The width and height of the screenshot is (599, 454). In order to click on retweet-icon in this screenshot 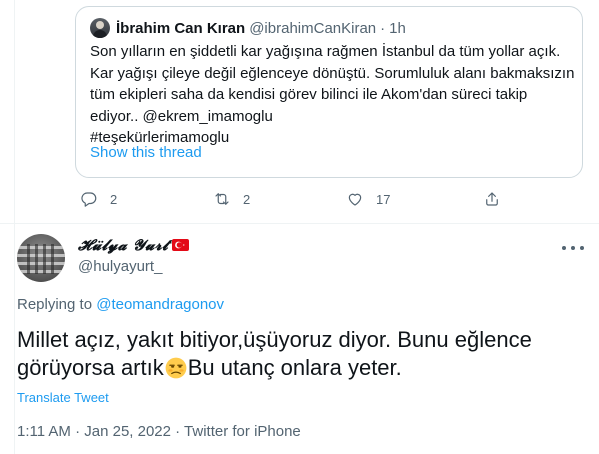, I will do `click(222, 199)`.